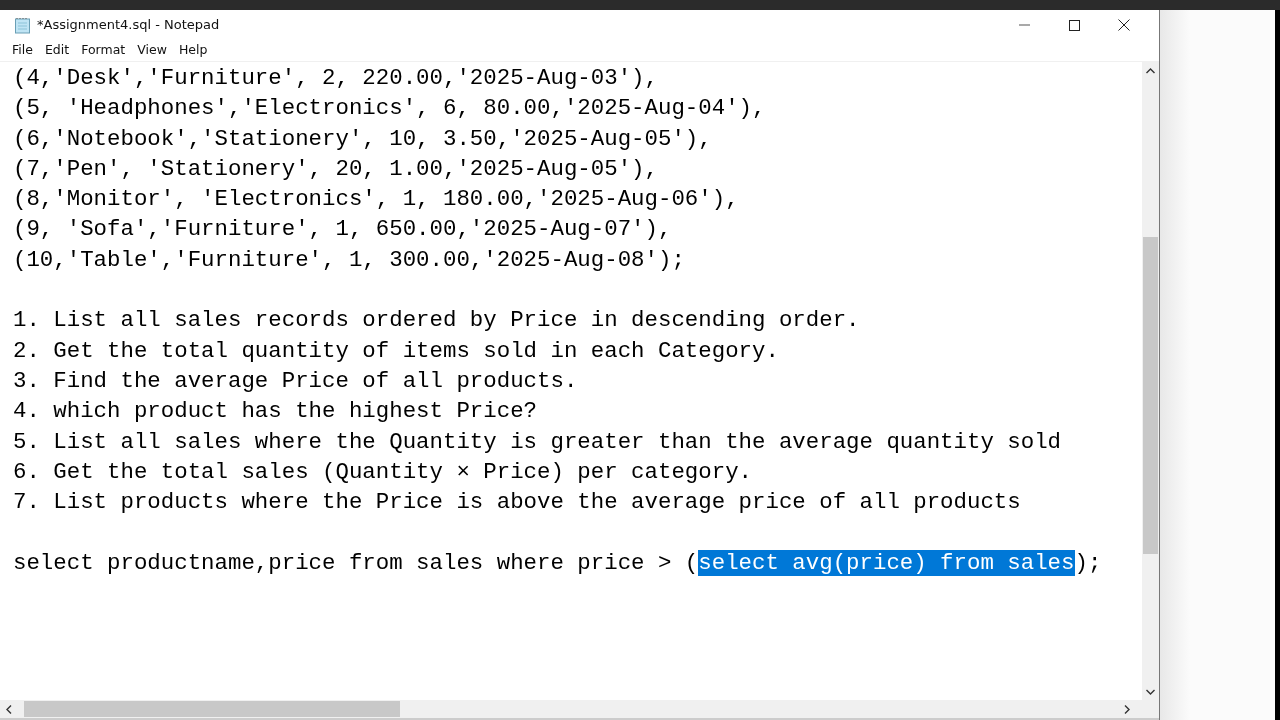  Describe the element at coordinates (193, 50) in the screenshot. I see `menu-item: Help` at that location.